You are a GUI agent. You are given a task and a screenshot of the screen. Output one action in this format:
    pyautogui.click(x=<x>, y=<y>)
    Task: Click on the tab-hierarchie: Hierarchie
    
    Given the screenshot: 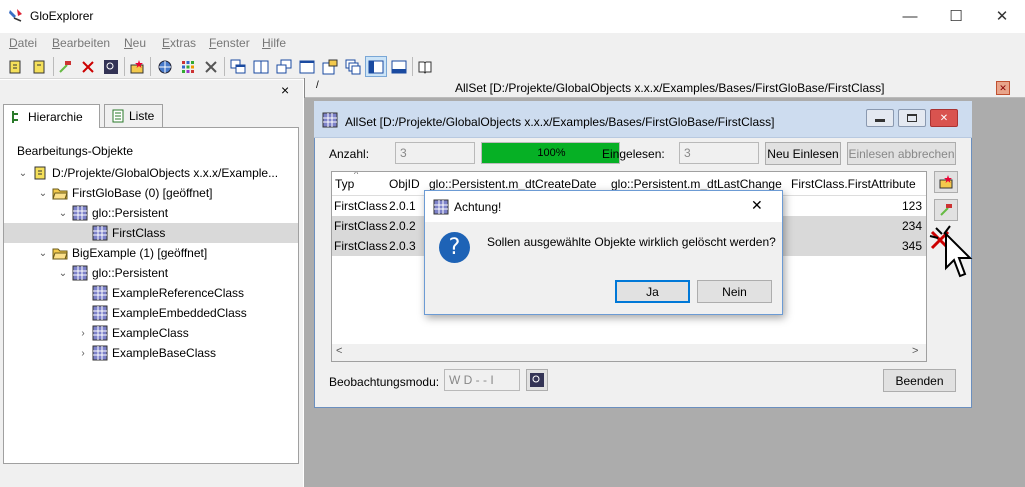 What is the action you would take?
    pyautogui.click(x=51, y=116)
    